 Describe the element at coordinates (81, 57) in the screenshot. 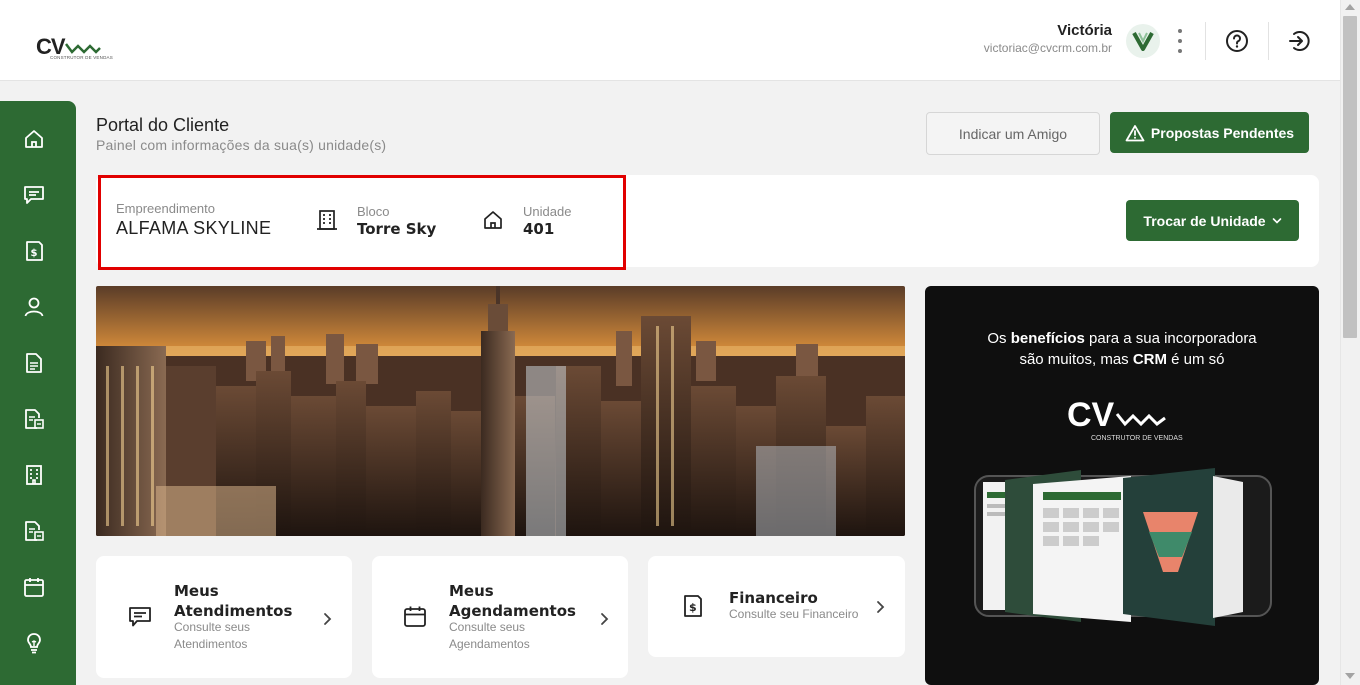

I see `logo-subtext: CONSTRUTOR DE VENDAS` at that location.